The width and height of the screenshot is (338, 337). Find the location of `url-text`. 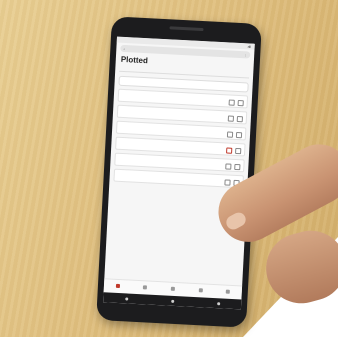

url-text is located at coordinates (184, 52).